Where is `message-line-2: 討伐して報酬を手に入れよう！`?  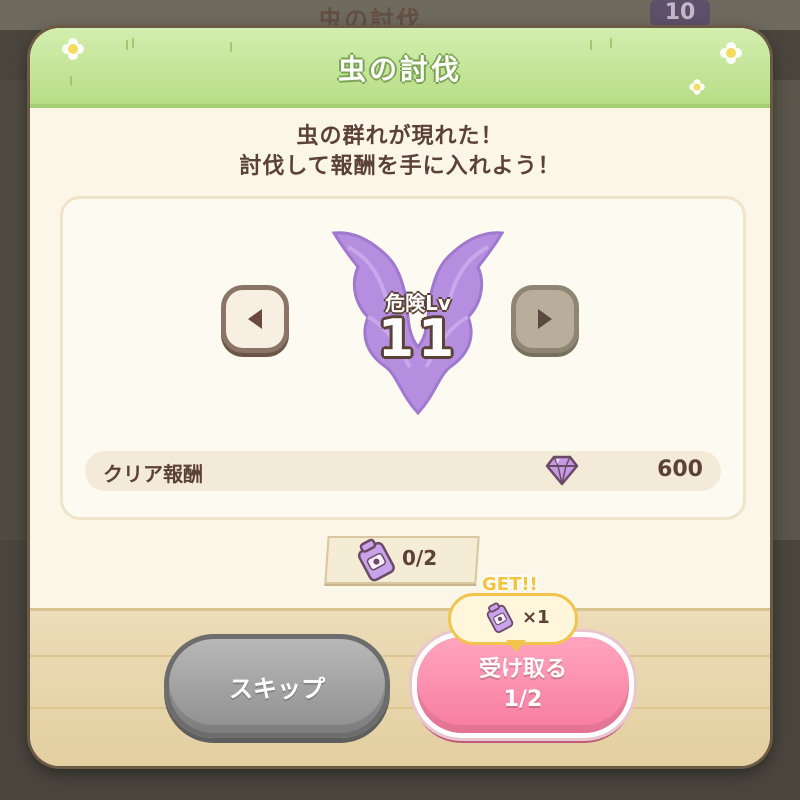
message-line-2: 討伐して報酬を手に入れよう！ is located at coordinates (400, 166).